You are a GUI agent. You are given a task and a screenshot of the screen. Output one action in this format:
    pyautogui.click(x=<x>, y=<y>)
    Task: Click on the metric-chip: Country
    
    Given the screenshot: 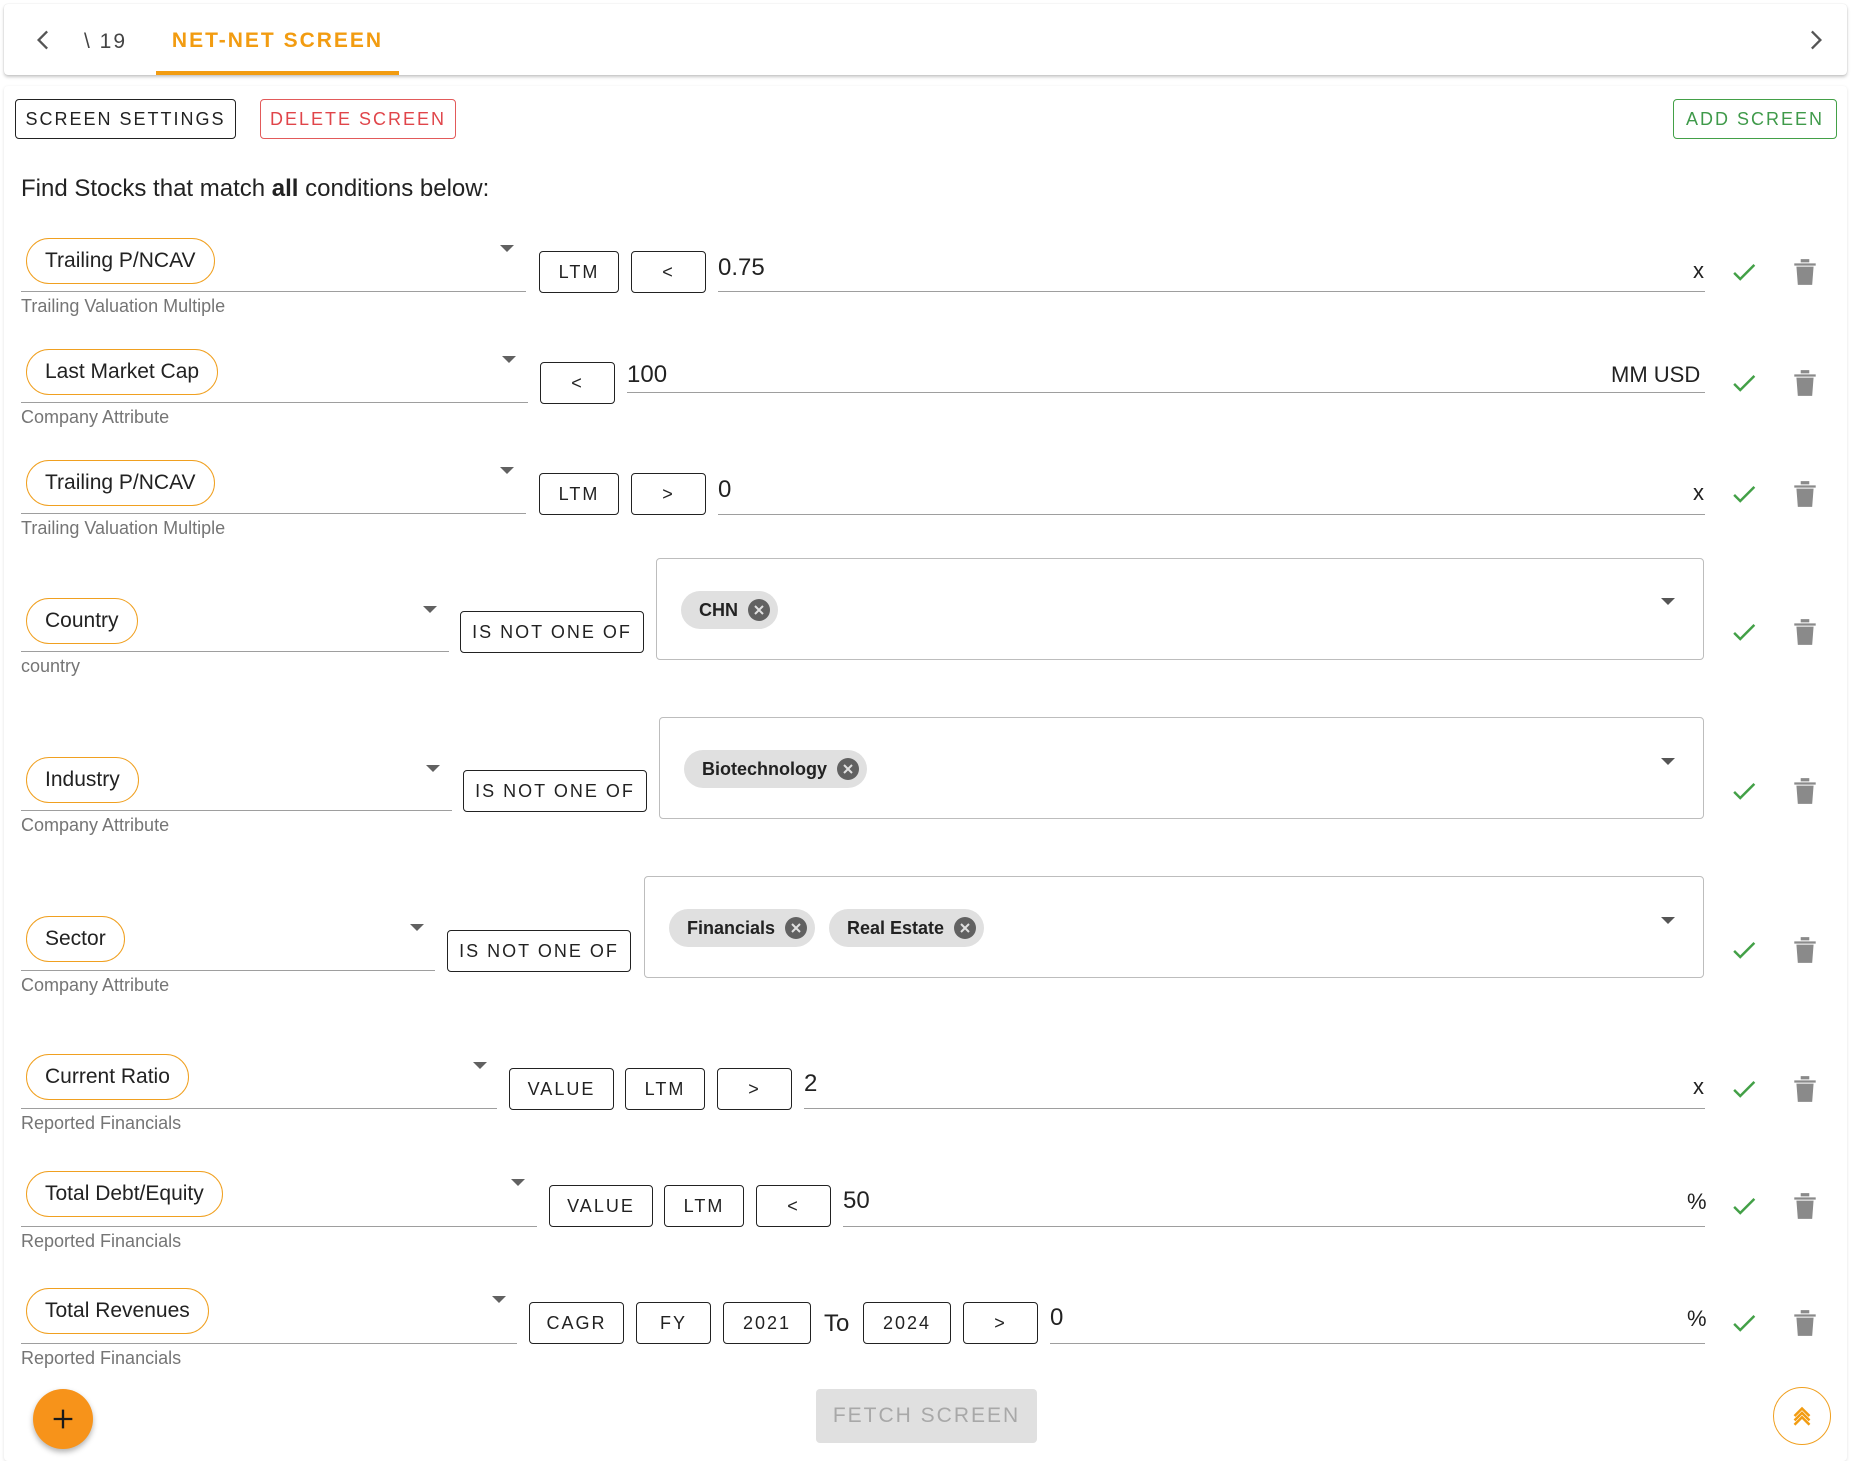 What is the action you would take?
    pyautogui.click(x=82, y=621)
    